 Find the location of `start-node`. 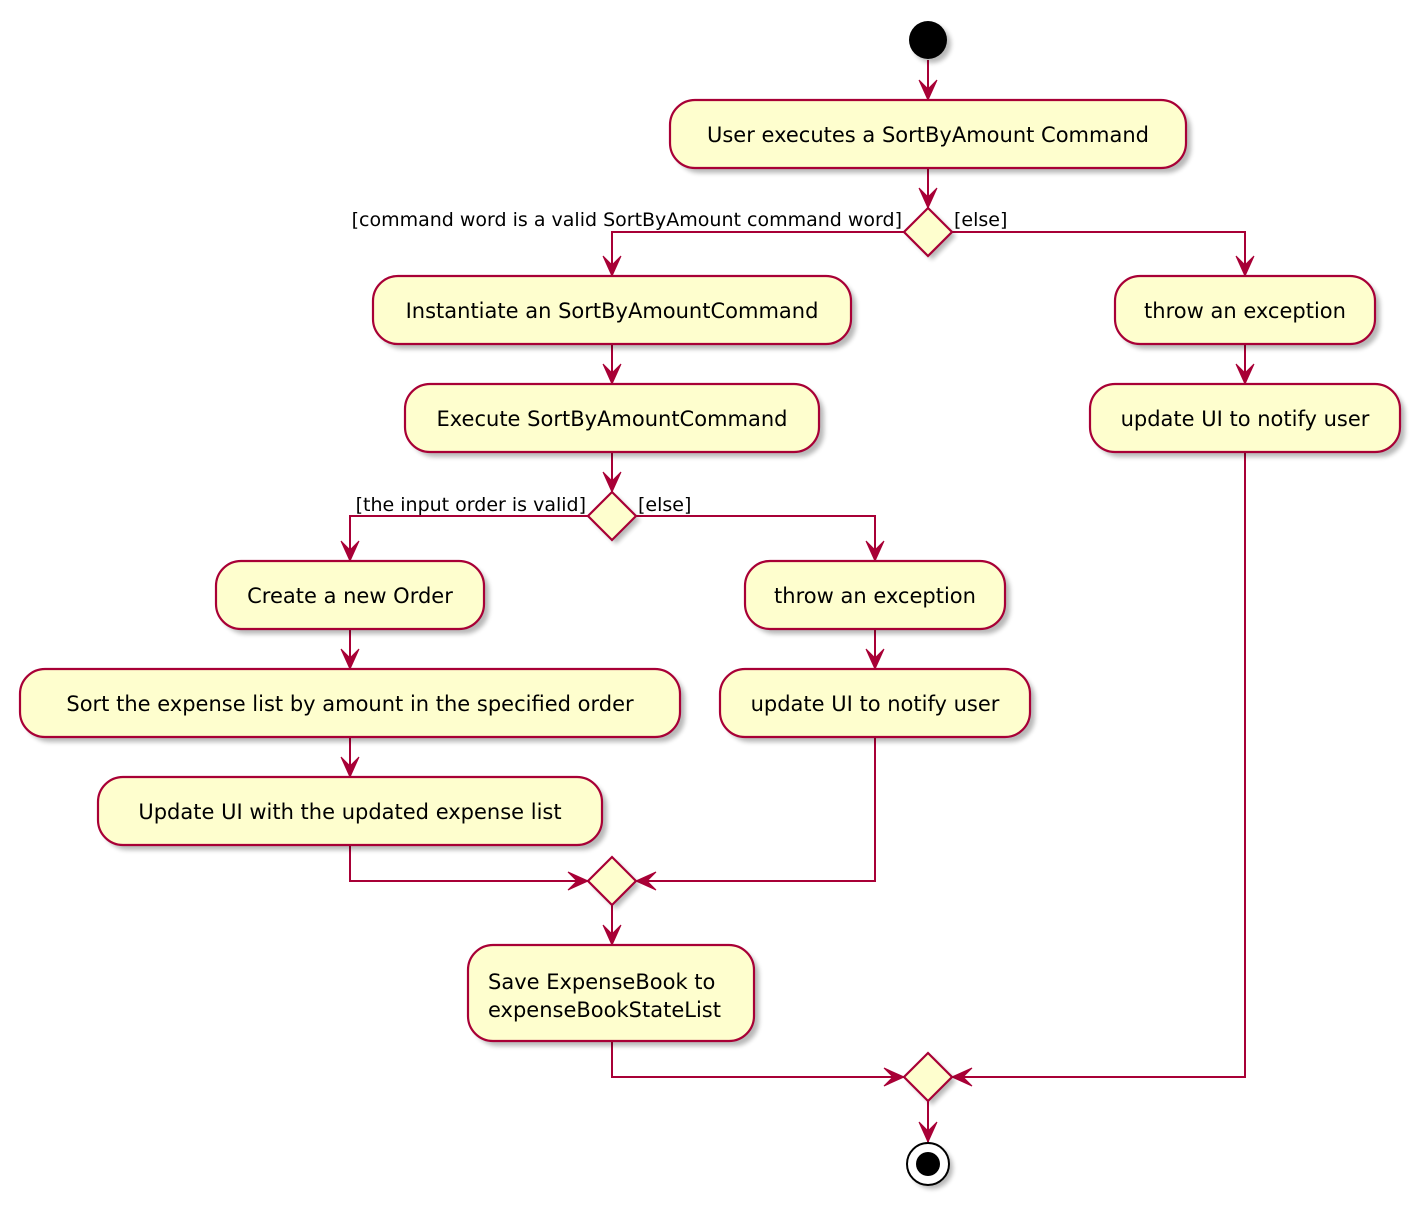

start-node is located at coordinates (928, 40).